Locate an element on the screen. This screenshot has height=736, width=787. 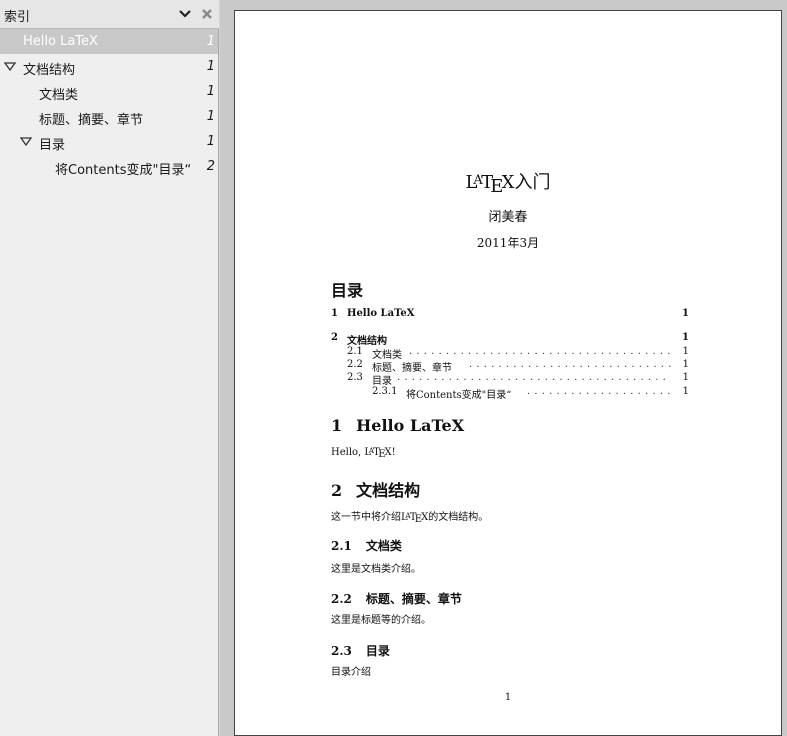
section-1-heading: 1 Hello LaTeX is located at coordinates (398, 425).